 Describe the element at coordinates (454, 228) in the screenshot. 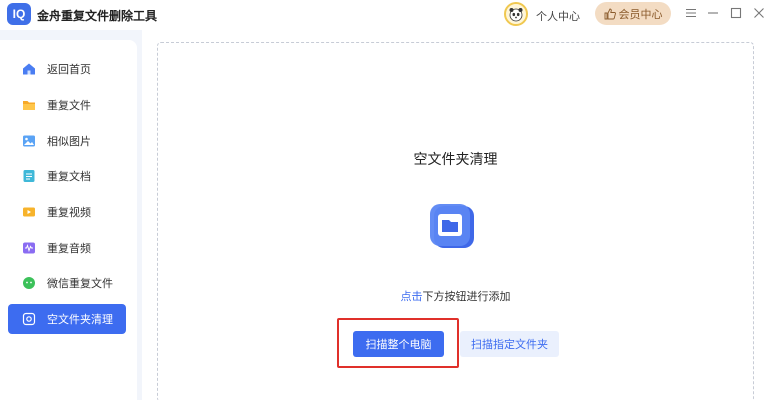

I see `folder-illustration-icon` at that location.